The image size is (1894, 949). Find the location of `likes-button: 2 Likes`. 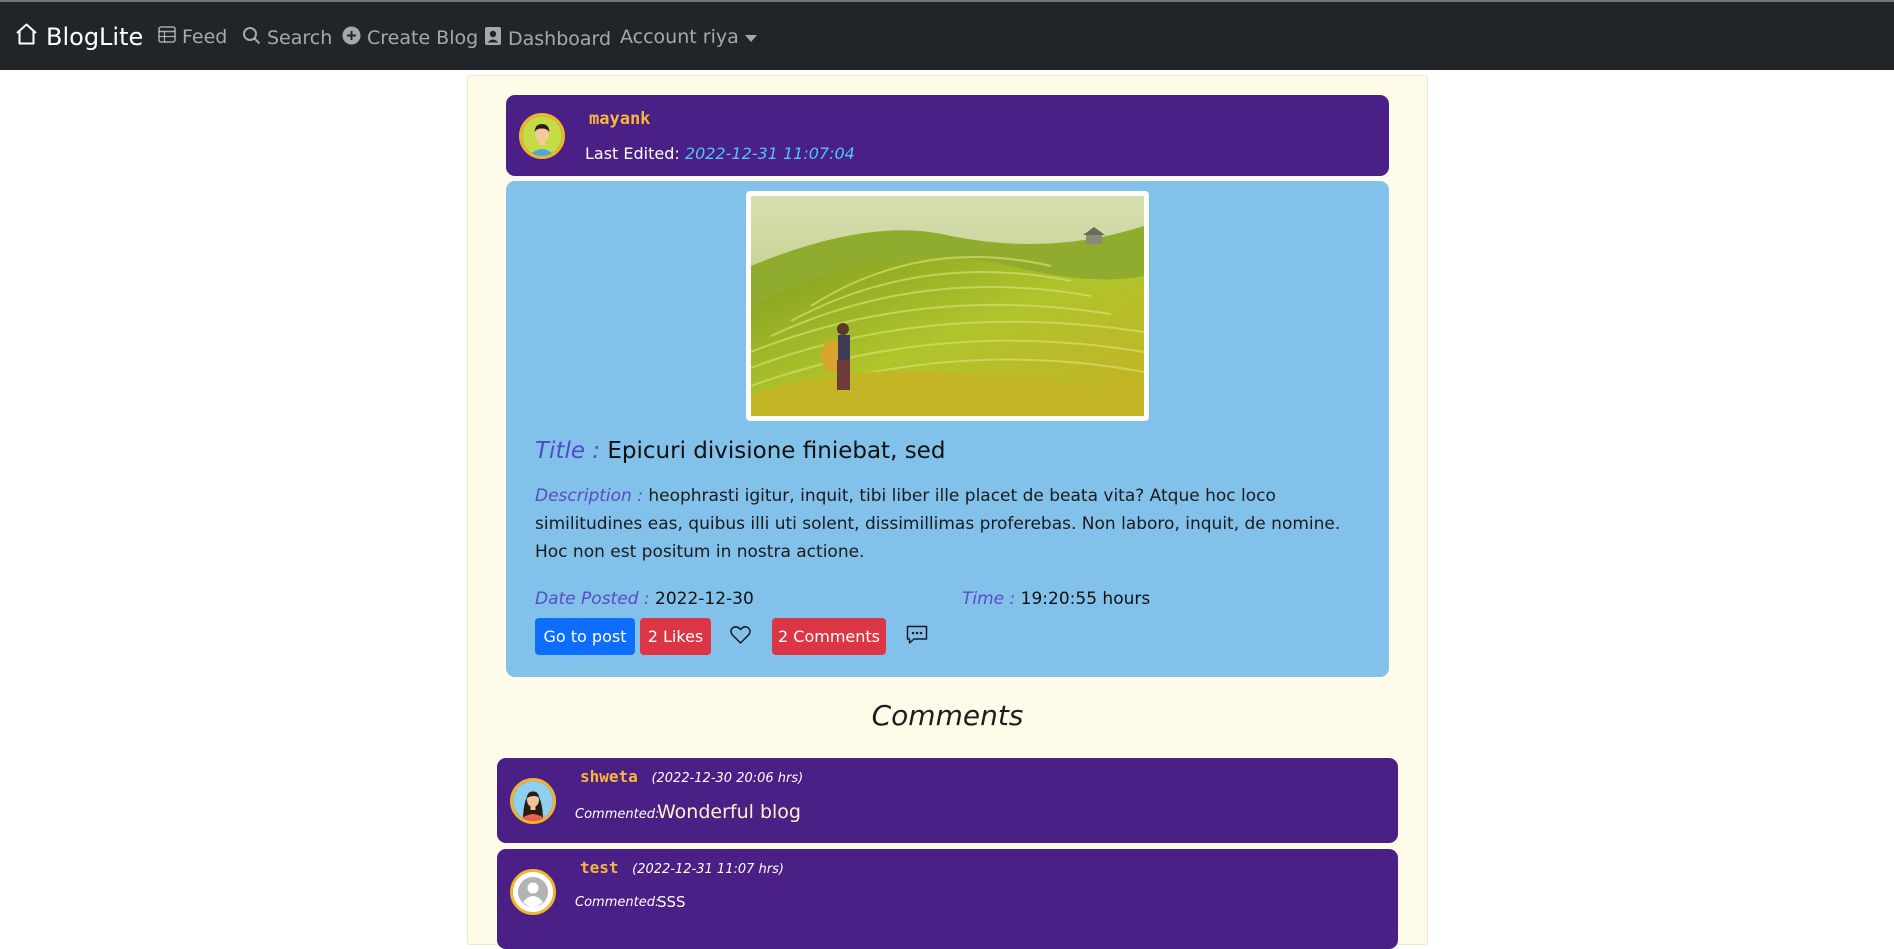

likes-button: 2 Likes is located at coordinates (675, 636).